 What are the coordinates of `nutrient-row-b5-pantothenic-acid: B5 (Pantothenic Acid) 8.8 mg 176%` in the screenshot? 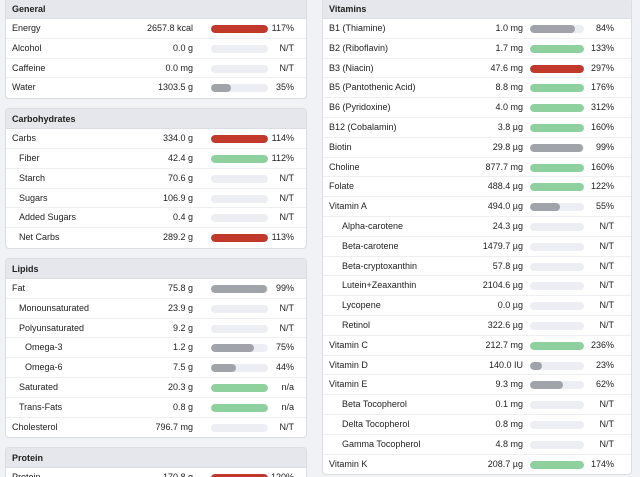 It's located at (477, 88).